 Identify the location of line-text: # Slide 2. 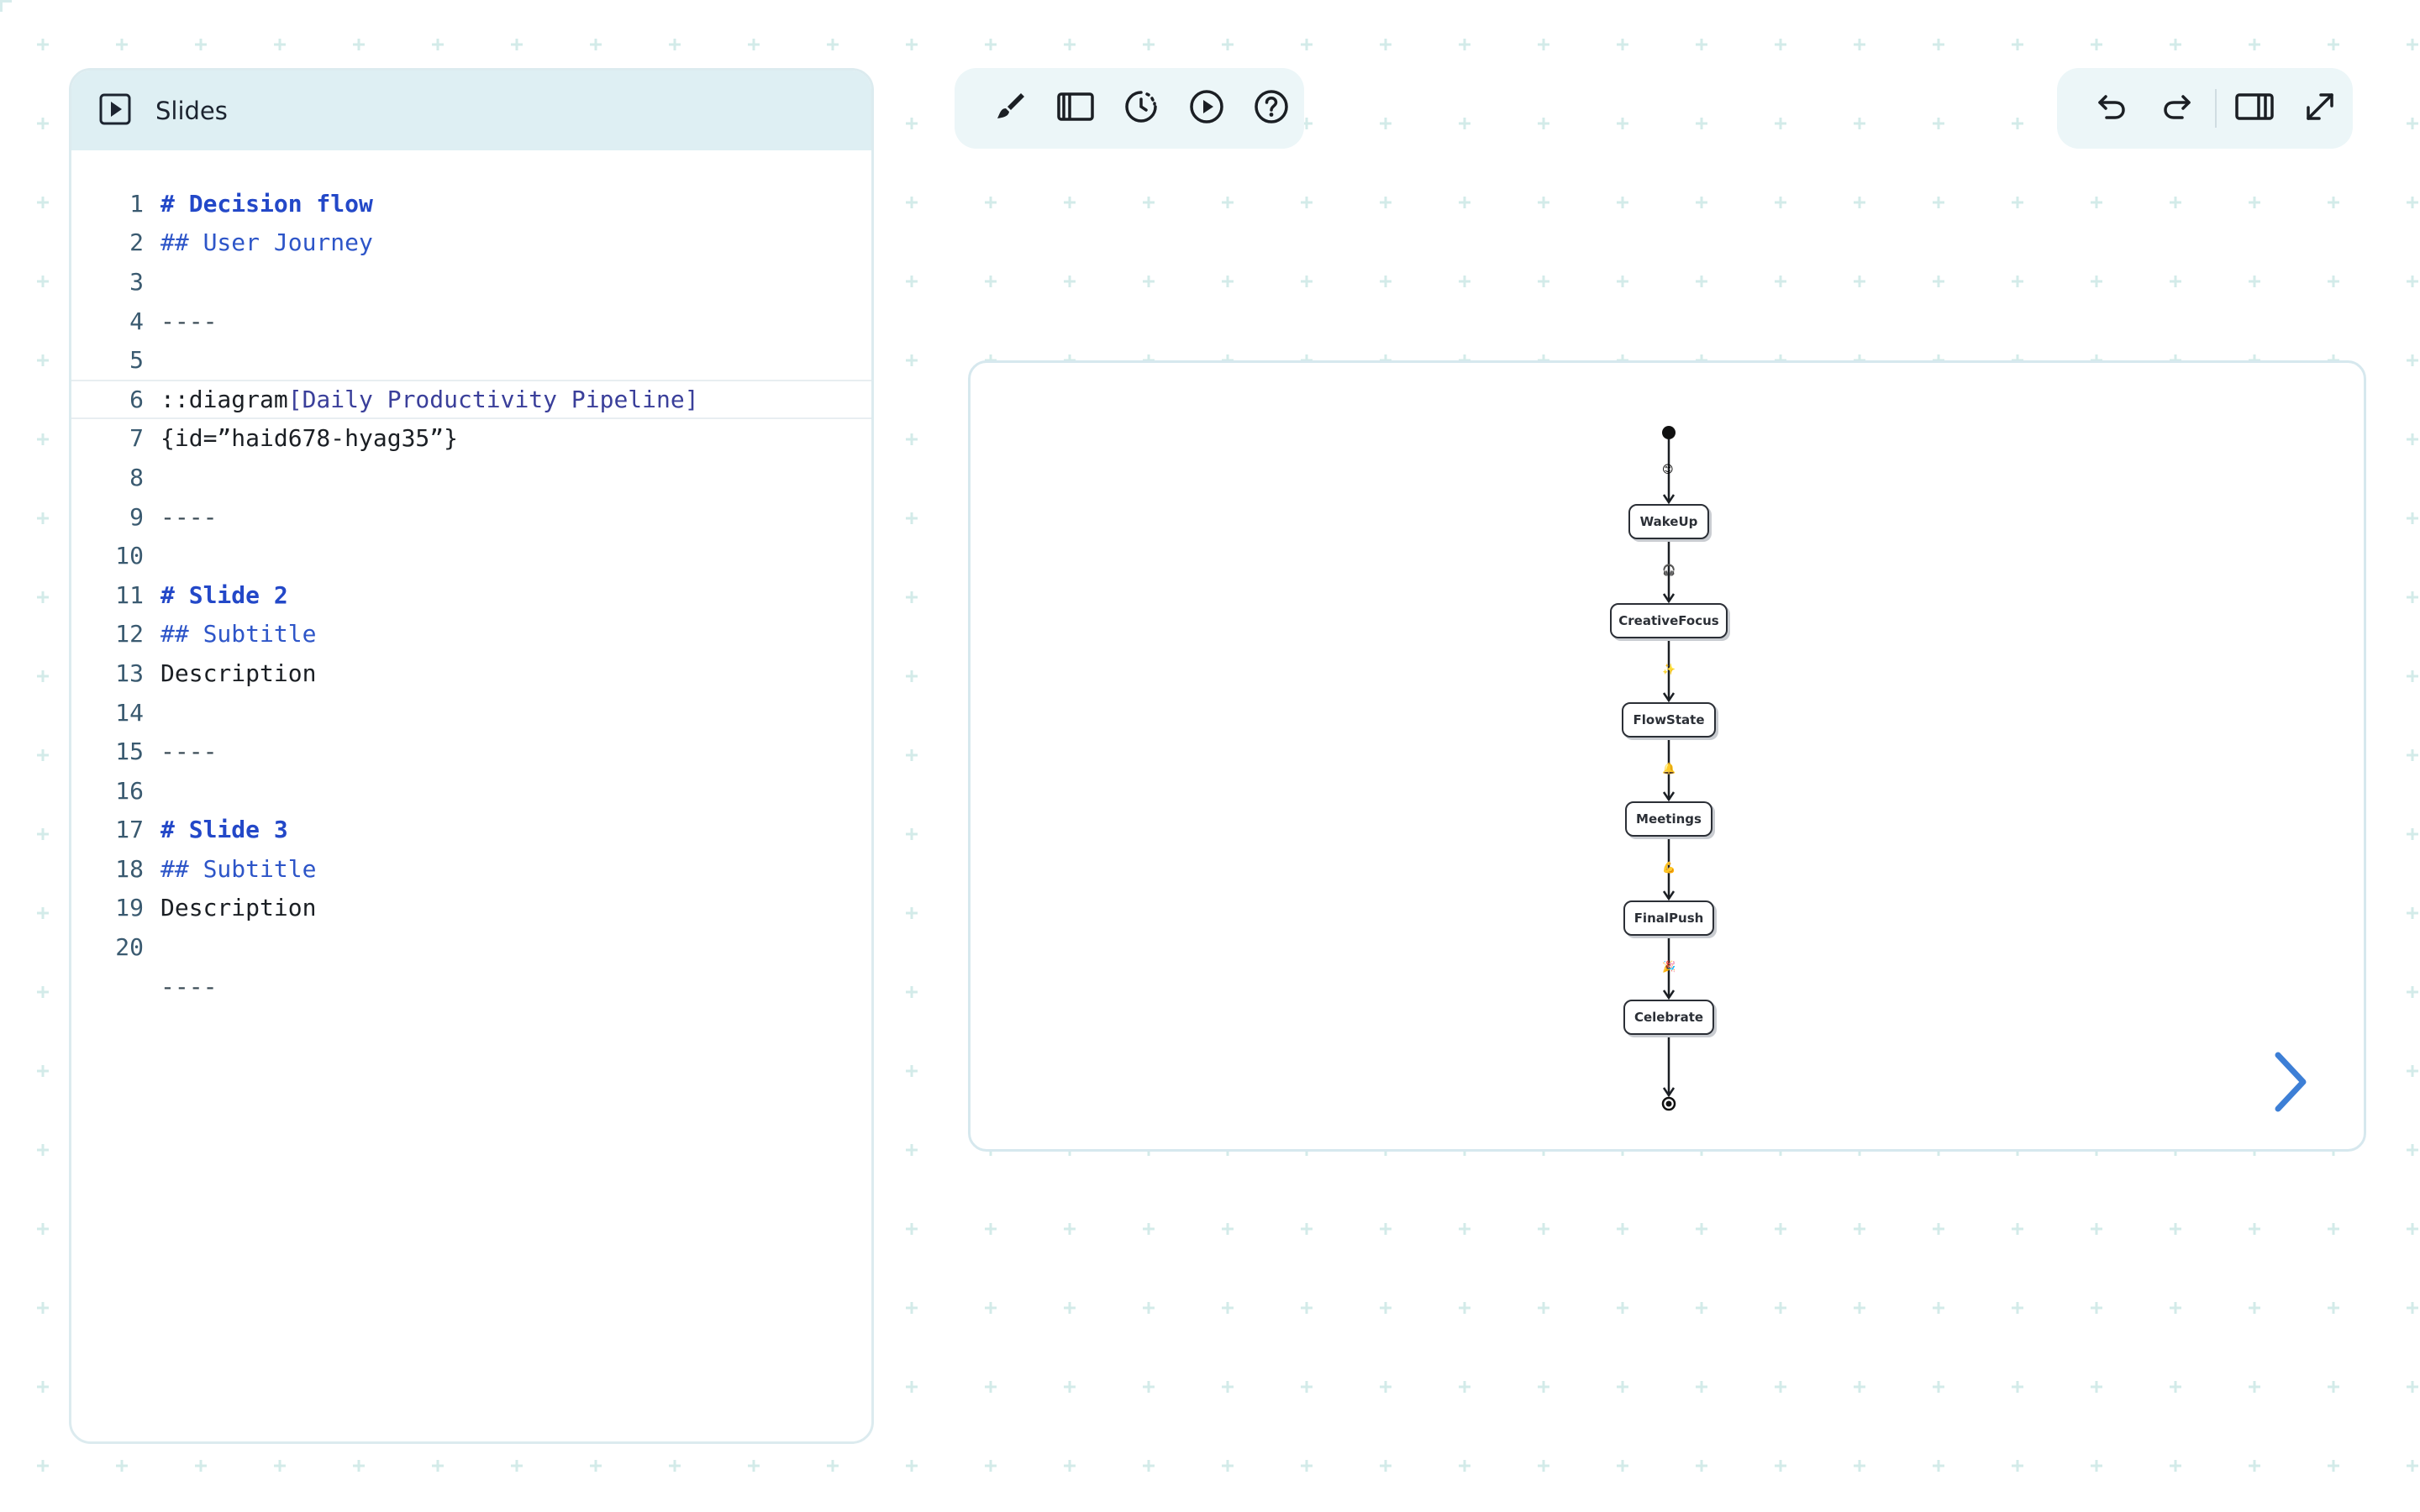
(224, 595).